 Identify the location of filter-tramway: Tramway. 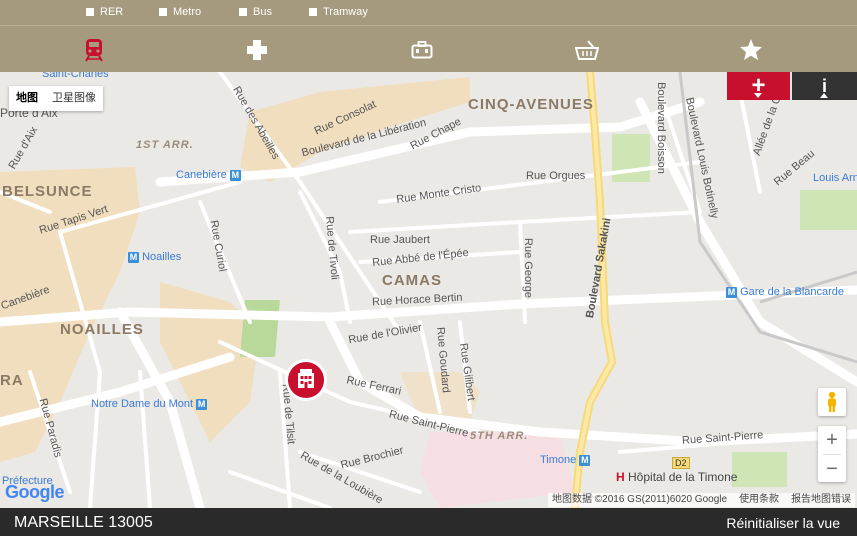
(338, 12).